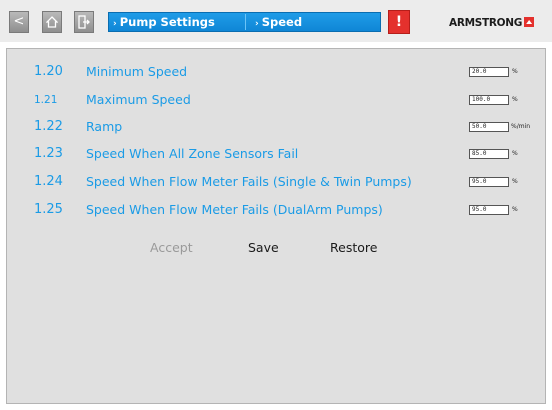 This screenshot has height=410, width=552. Describe the element at coordinates (489, 100) in the screenshot. I see `maximum-speed-input: 100.0` at that location.